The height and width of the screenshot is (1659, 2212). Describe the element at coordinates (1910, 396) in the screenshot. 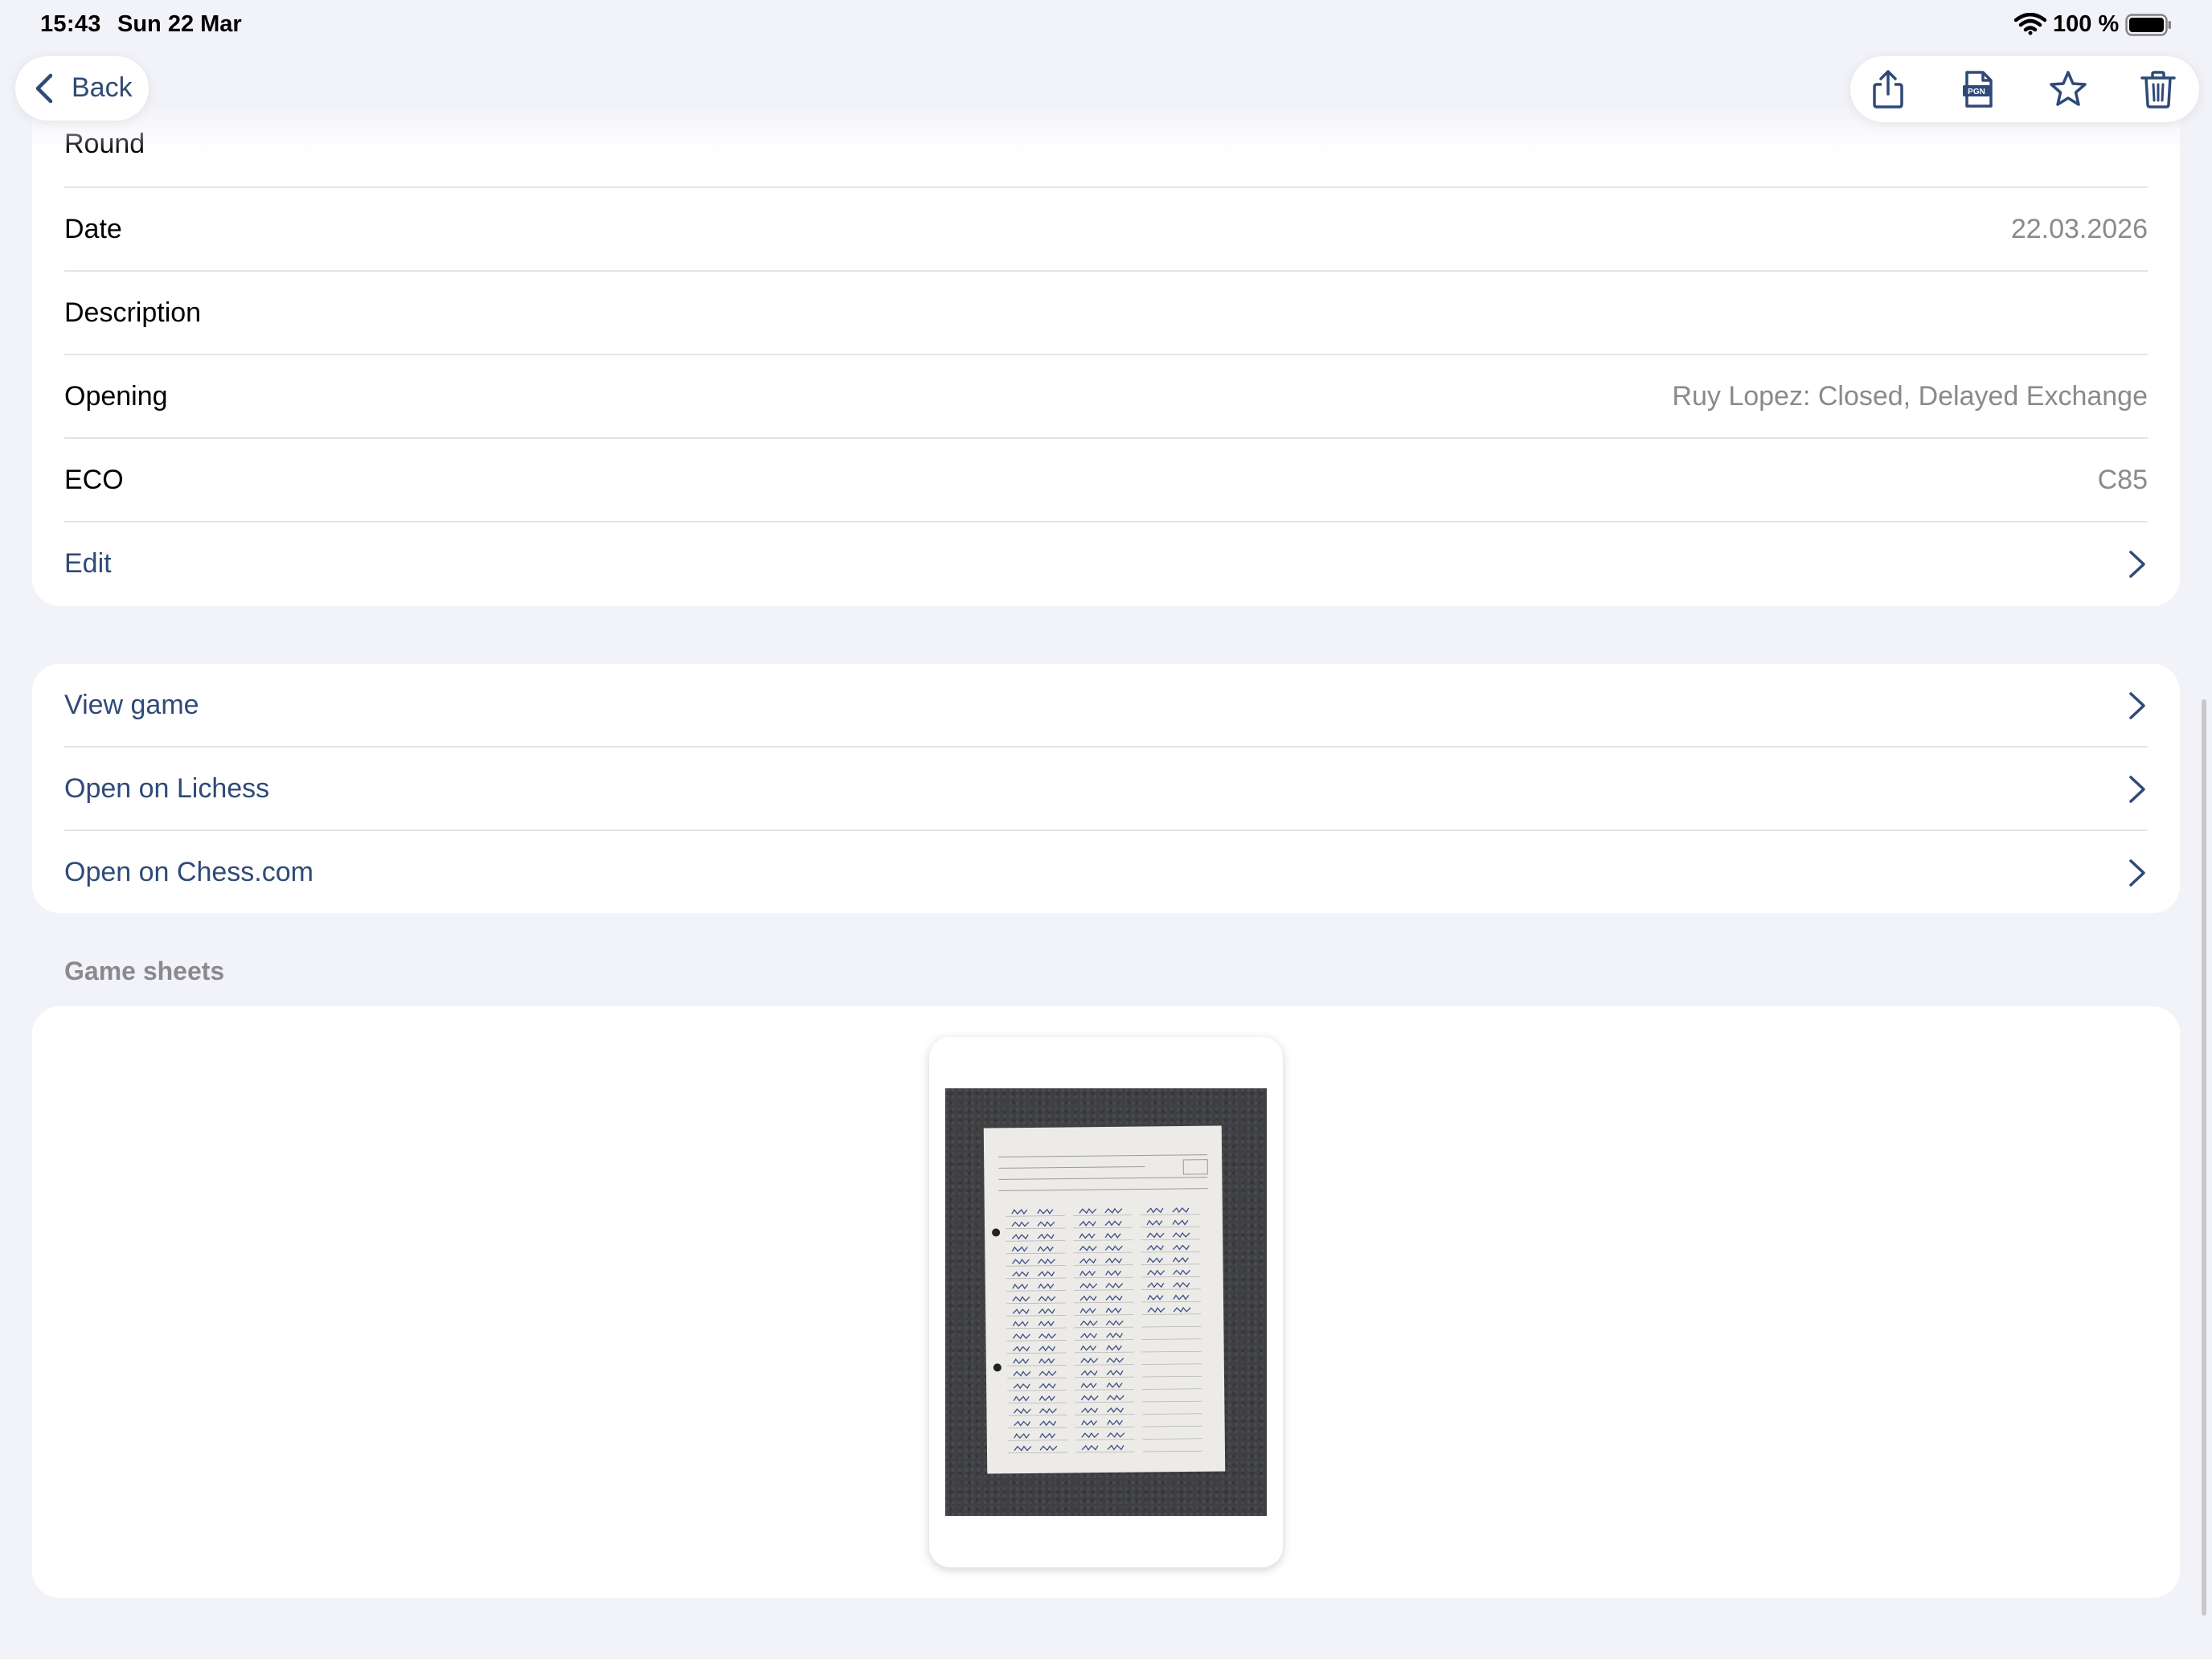

I see `opening-value: Ruy Lopez: Closed, Delayed Exchange` at that location.